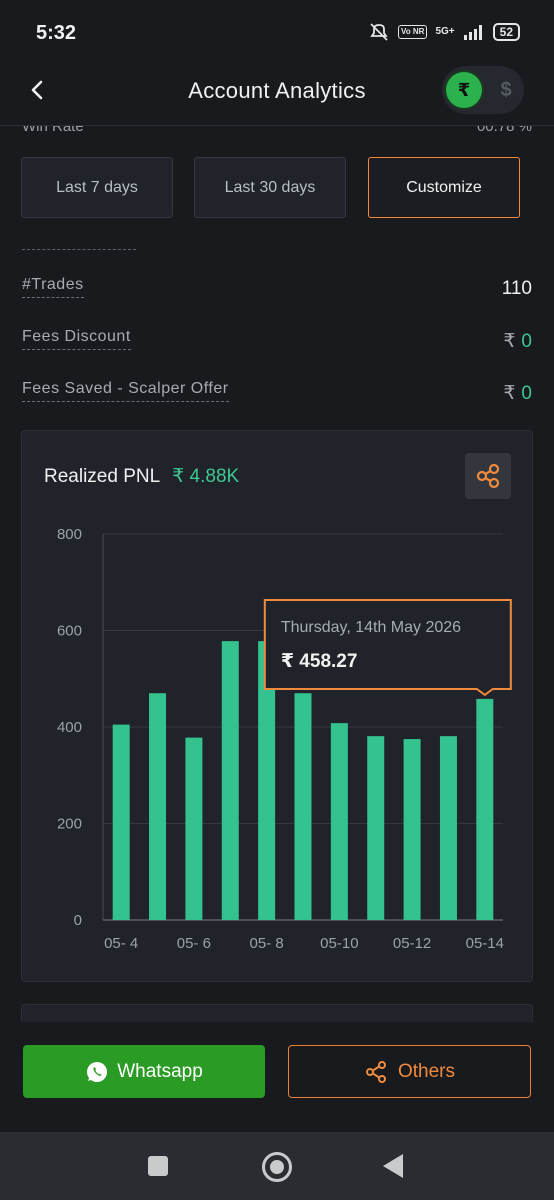 Image resolution: width=554 pixels, height=1200 pixels. What do you see at coordinates (506, 32) in the screenshot?
I see `battery-indicator: 52` at bounding box center [506, 32].